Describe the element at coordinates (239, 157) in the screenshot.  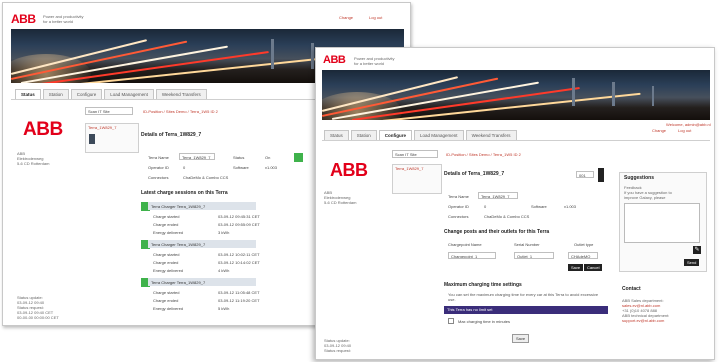
I see `detail-key: Status` at that location.